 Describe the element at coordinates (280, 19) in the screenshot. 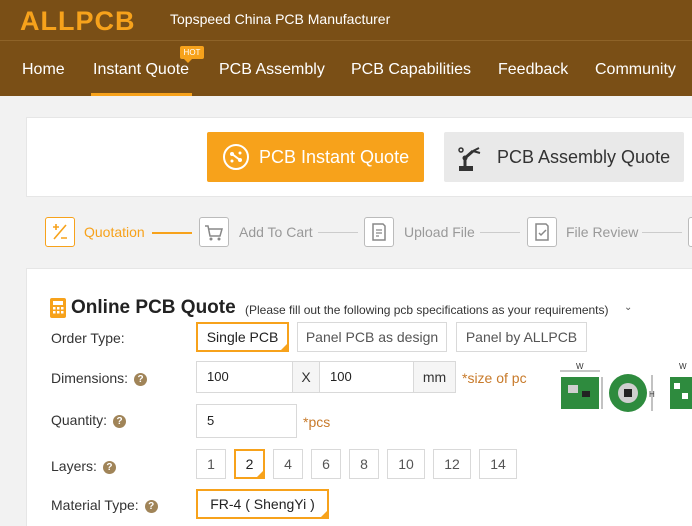

I see `tagline: Topspeed China PCB Manufacturer` at that location.